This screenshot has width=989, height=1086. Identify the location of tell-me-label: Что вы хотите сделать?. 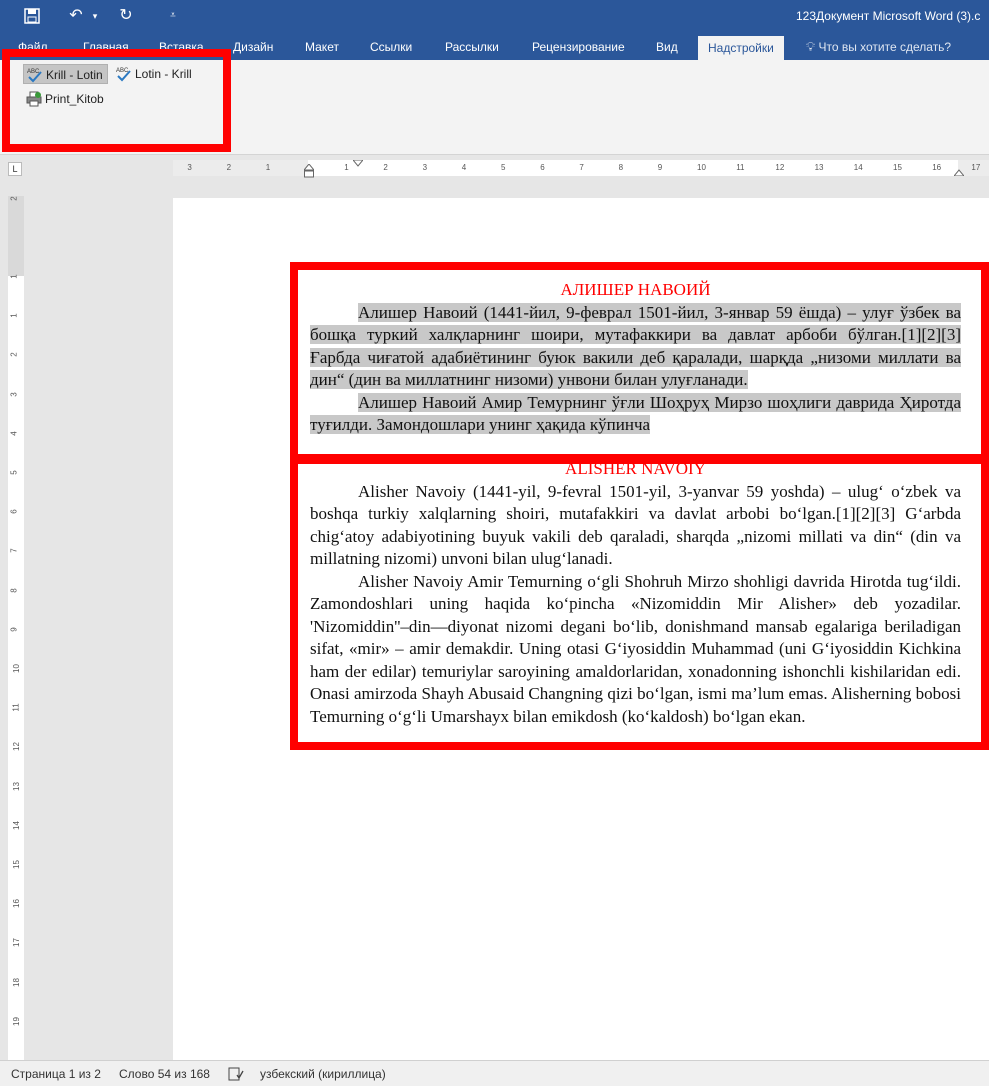
(885, 47).